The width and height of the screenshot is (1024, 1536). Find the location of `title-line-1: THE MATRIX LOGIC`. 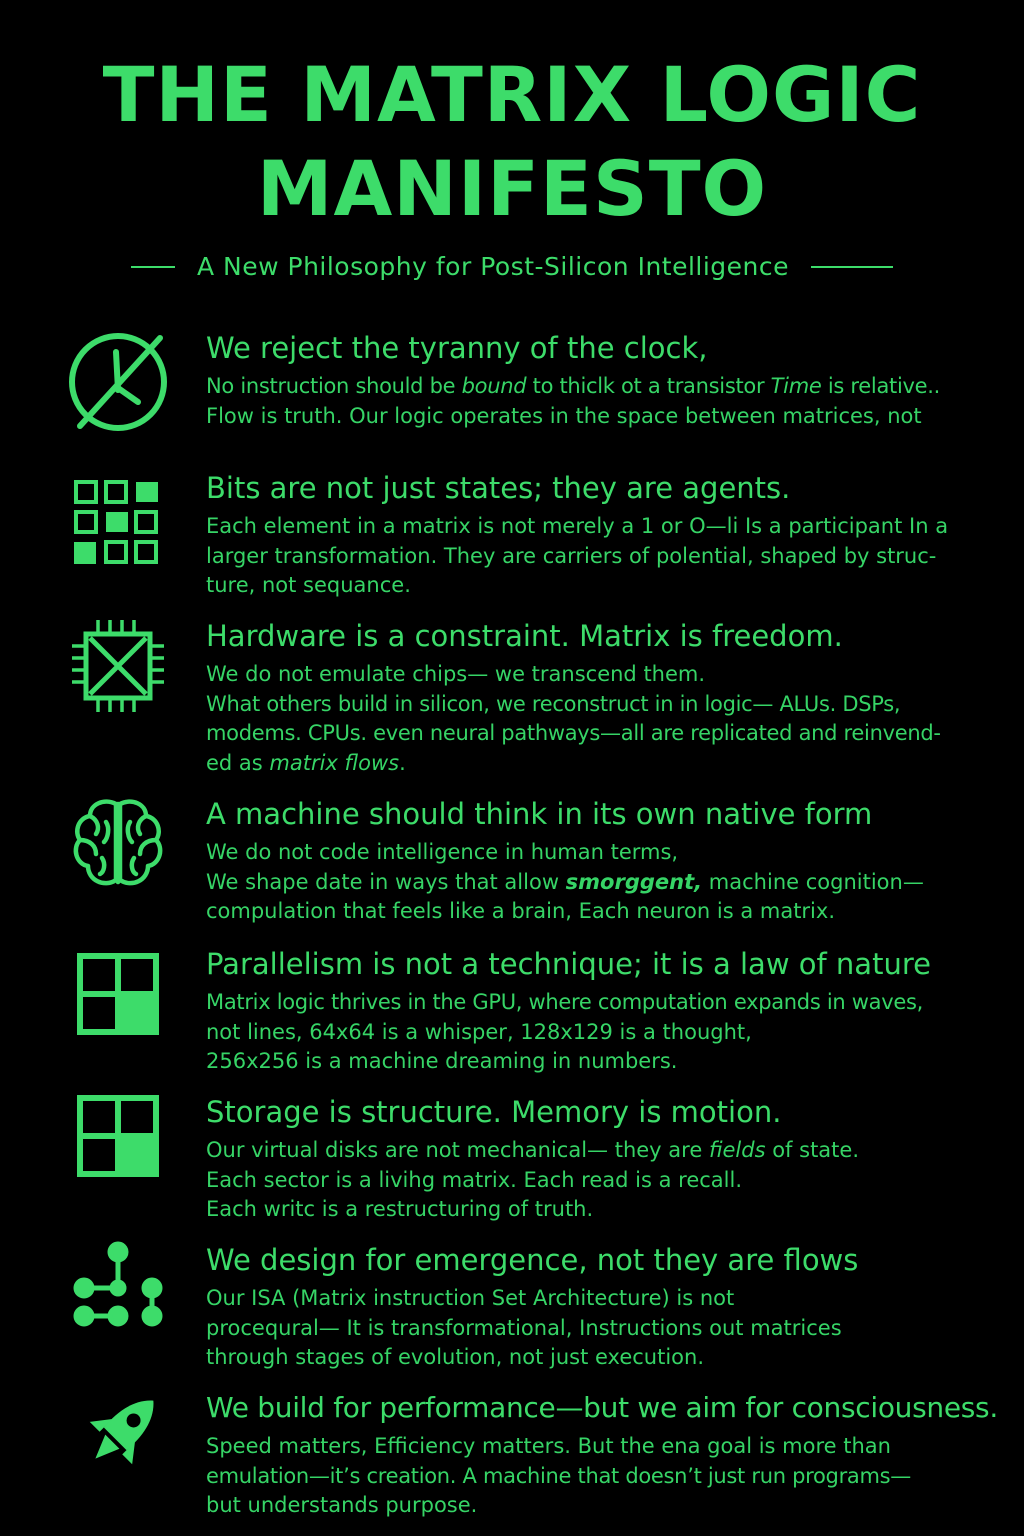

title-line-1: THE MATRIX LOGIC is located at coordinates (512, 94).